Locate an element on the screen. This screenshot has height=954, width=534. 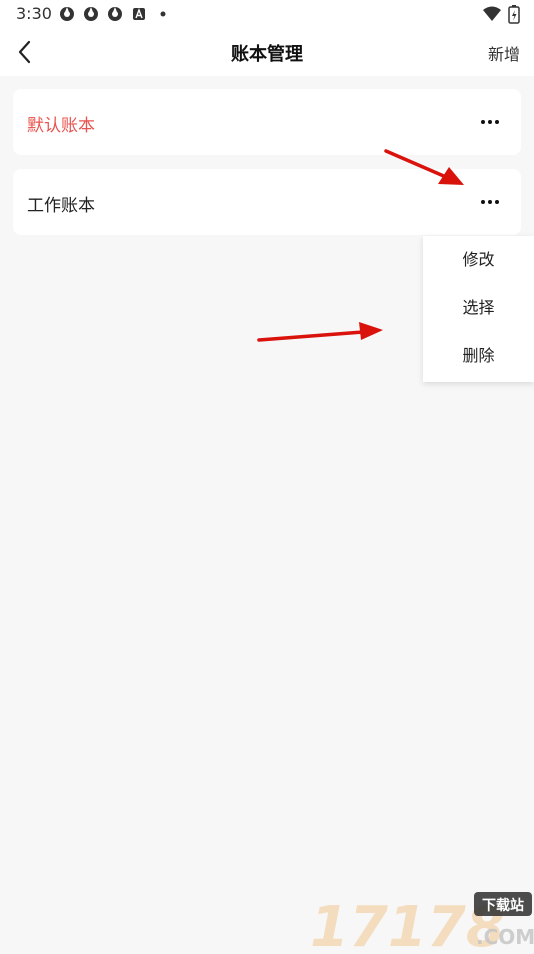
notification-icons is located at coordinates (115, 14).